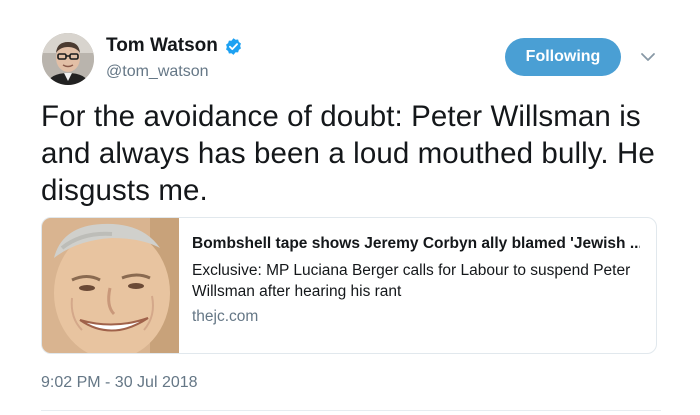 The width and height of the screenshot is (700, 415). What do you see at coordinates (157, 72) in the screenshot?
I see `author-handle: @tom_watson` at bounding box center [157, 72].